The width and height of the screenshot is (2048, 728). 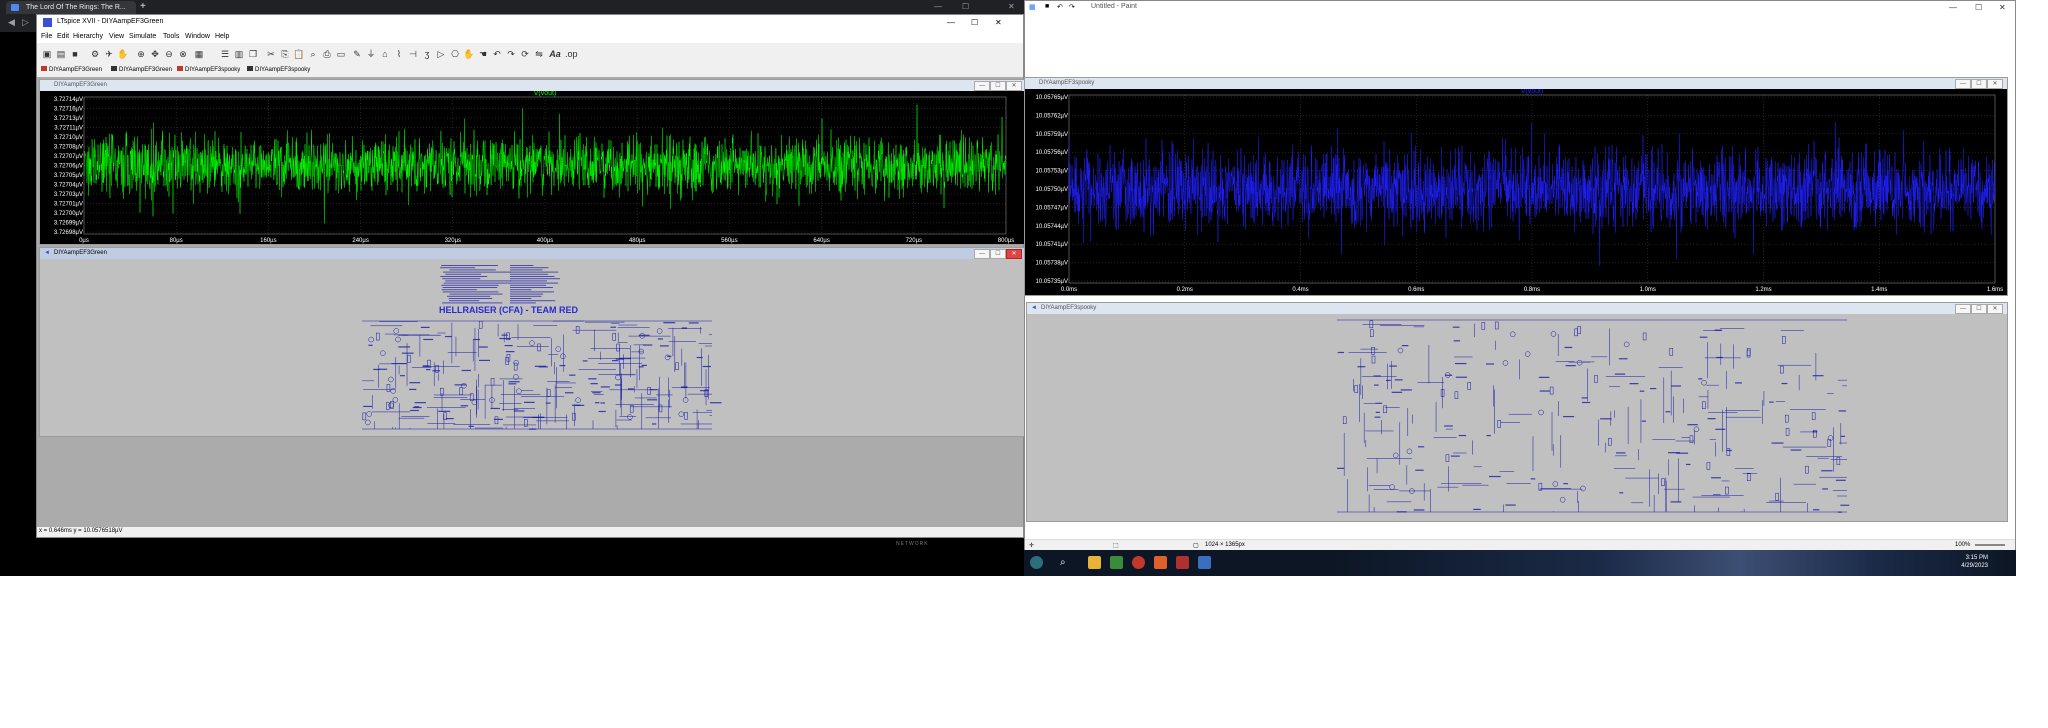 I want to click on move-icon: ✋, so click(x=469, y=54).